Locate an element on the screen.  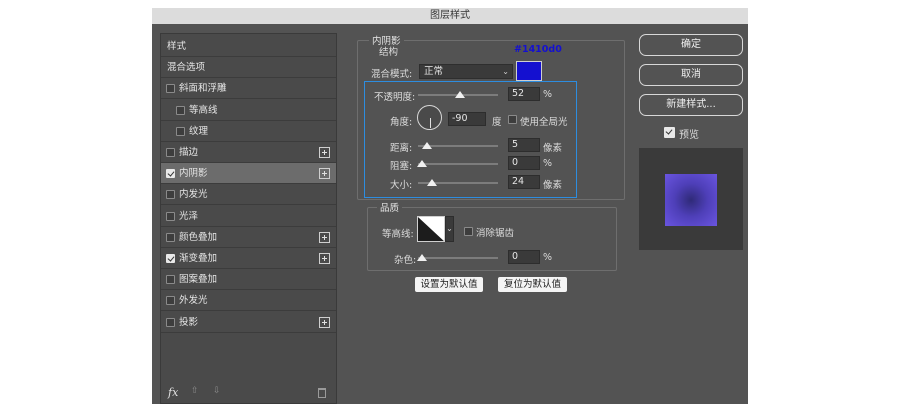
opacity-unit: % is located at coordinates (548, 94).